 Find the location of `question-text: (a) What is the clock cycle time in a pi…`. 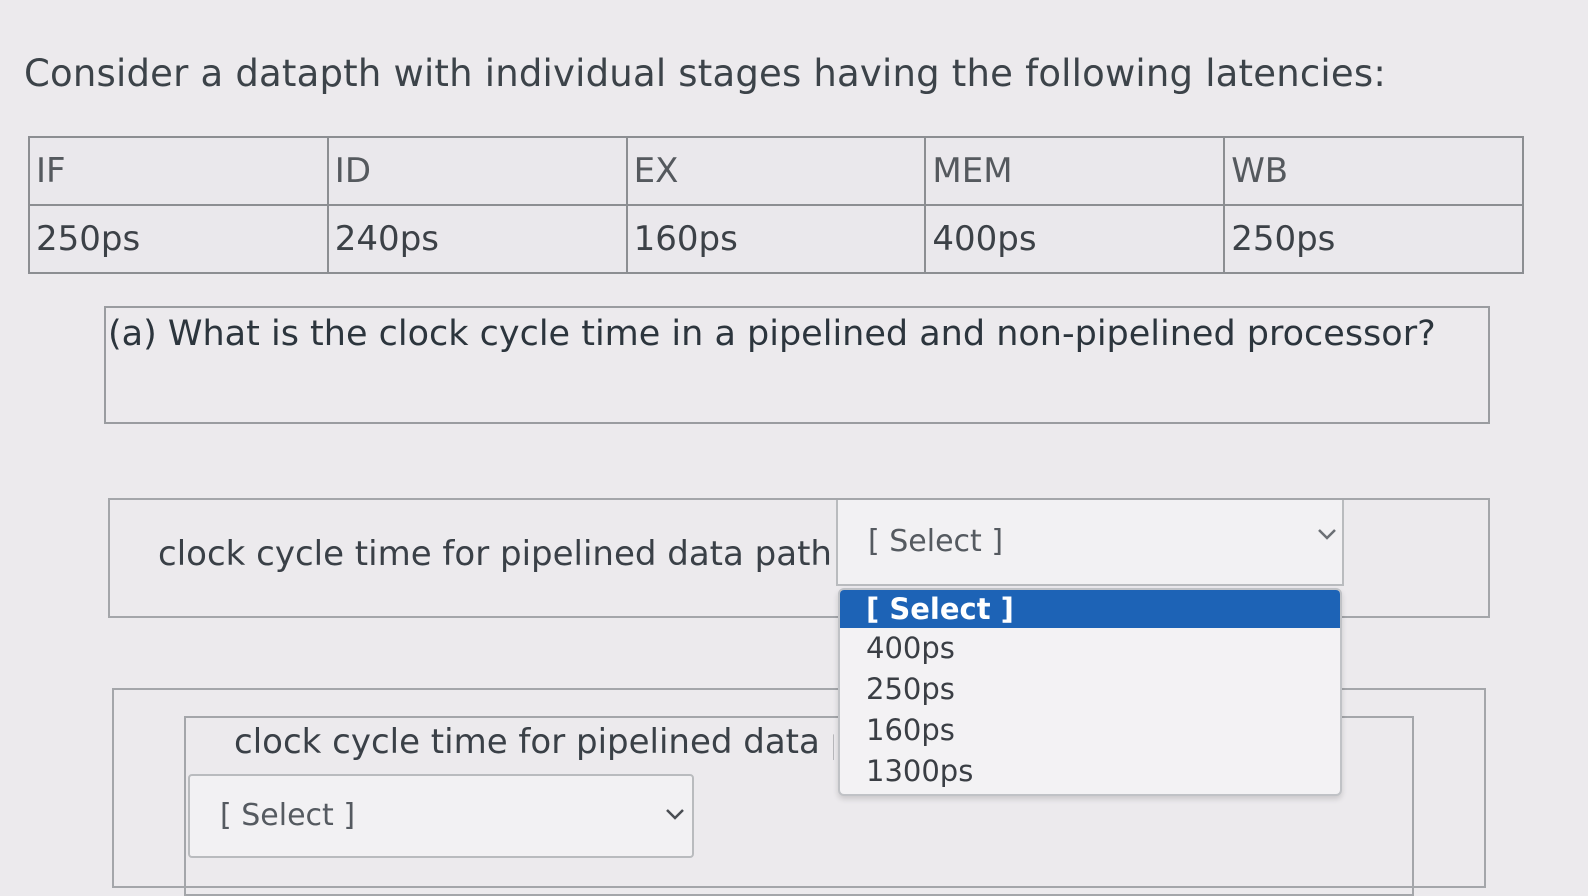

question-text: (a) What is the clock cycle time in a pi… is located at coordinates (772, 334).